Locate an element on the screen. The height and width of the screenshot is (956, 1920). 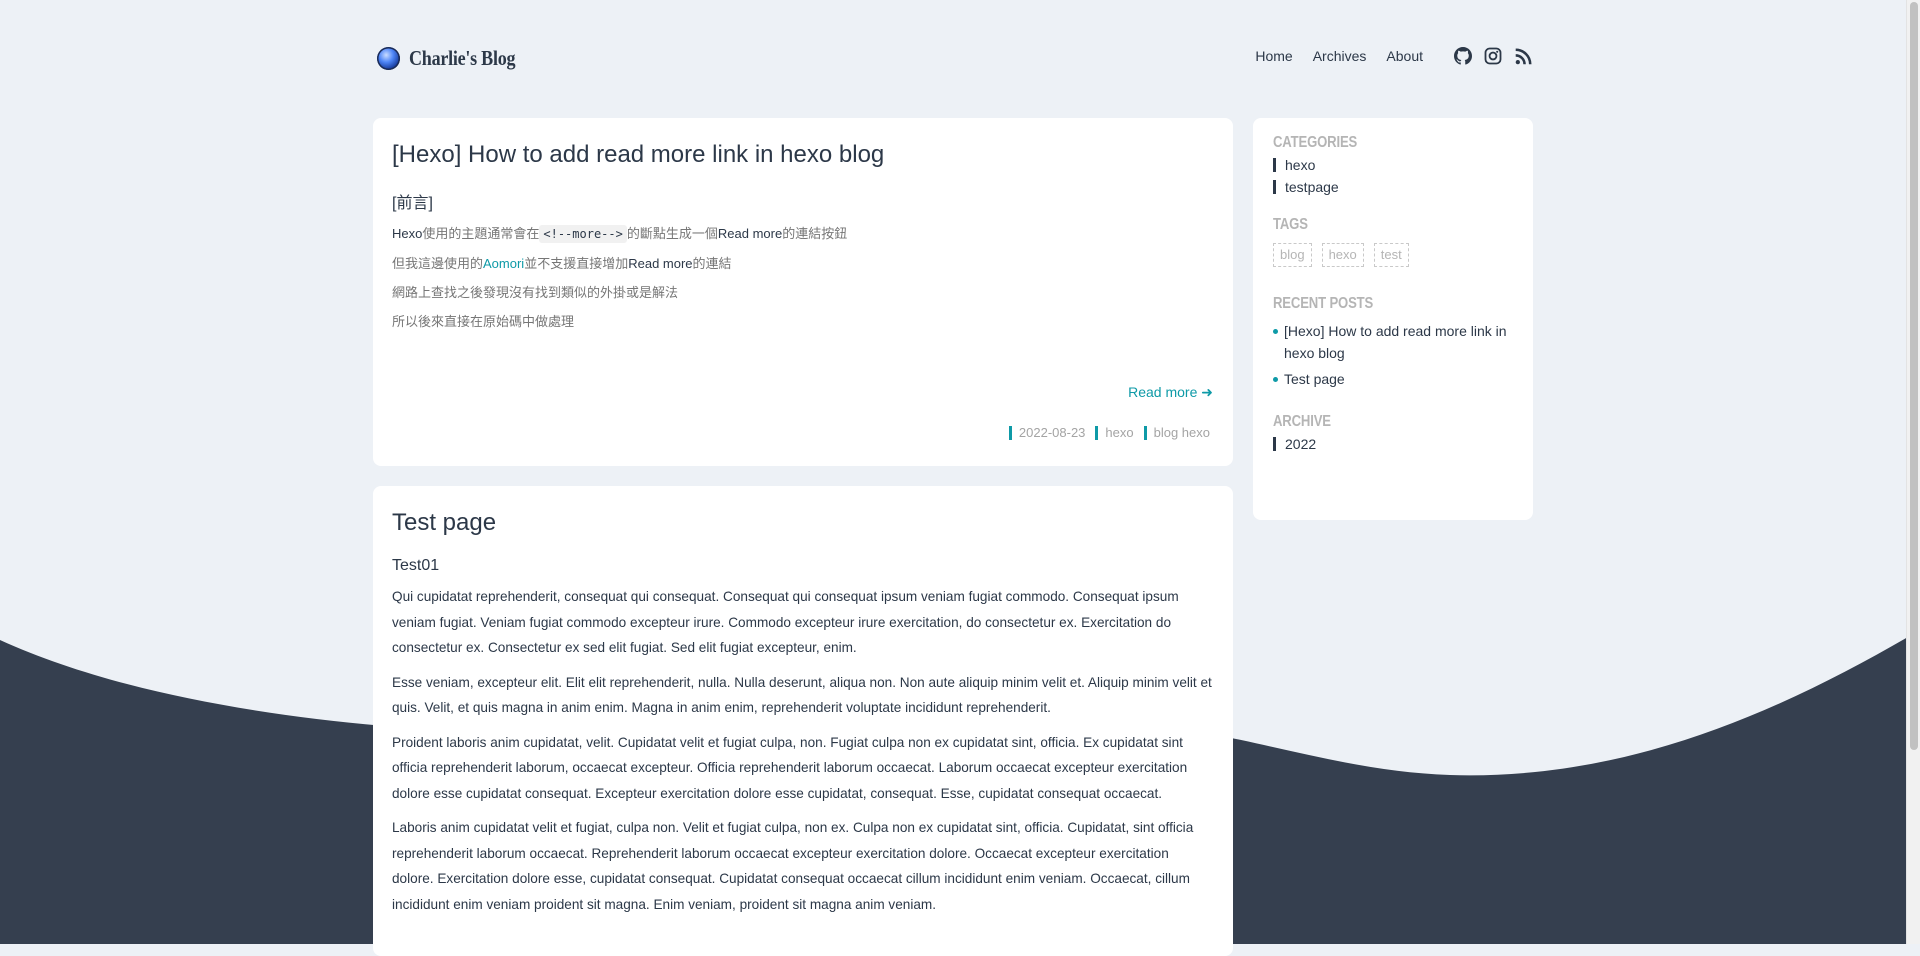
recent-post-item: Test page is located at coordinates (1393, 380).